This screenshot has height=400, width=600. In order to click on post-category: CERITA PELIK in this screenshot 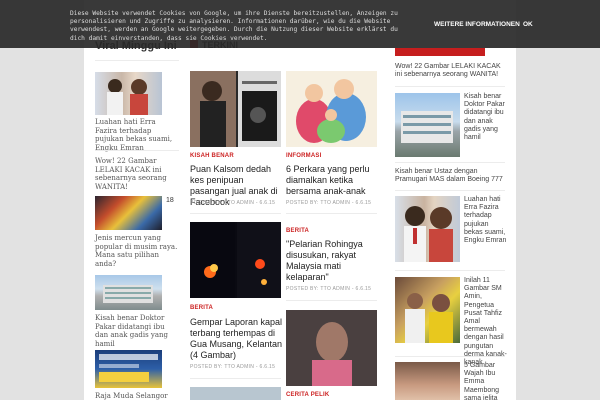, I will do `click(307, 395)`.